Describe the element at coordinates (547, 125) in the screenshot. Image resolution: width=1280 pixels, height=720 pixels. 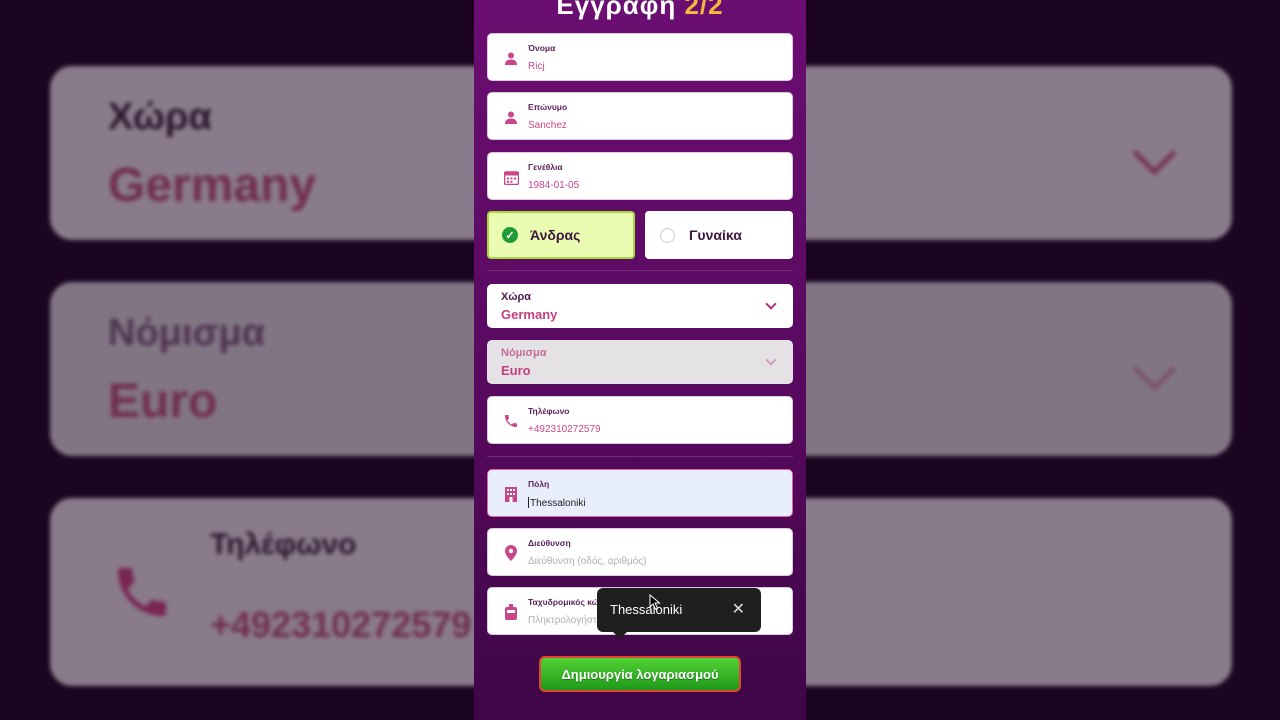
I see `last-name-value: Sanchez` at that location.